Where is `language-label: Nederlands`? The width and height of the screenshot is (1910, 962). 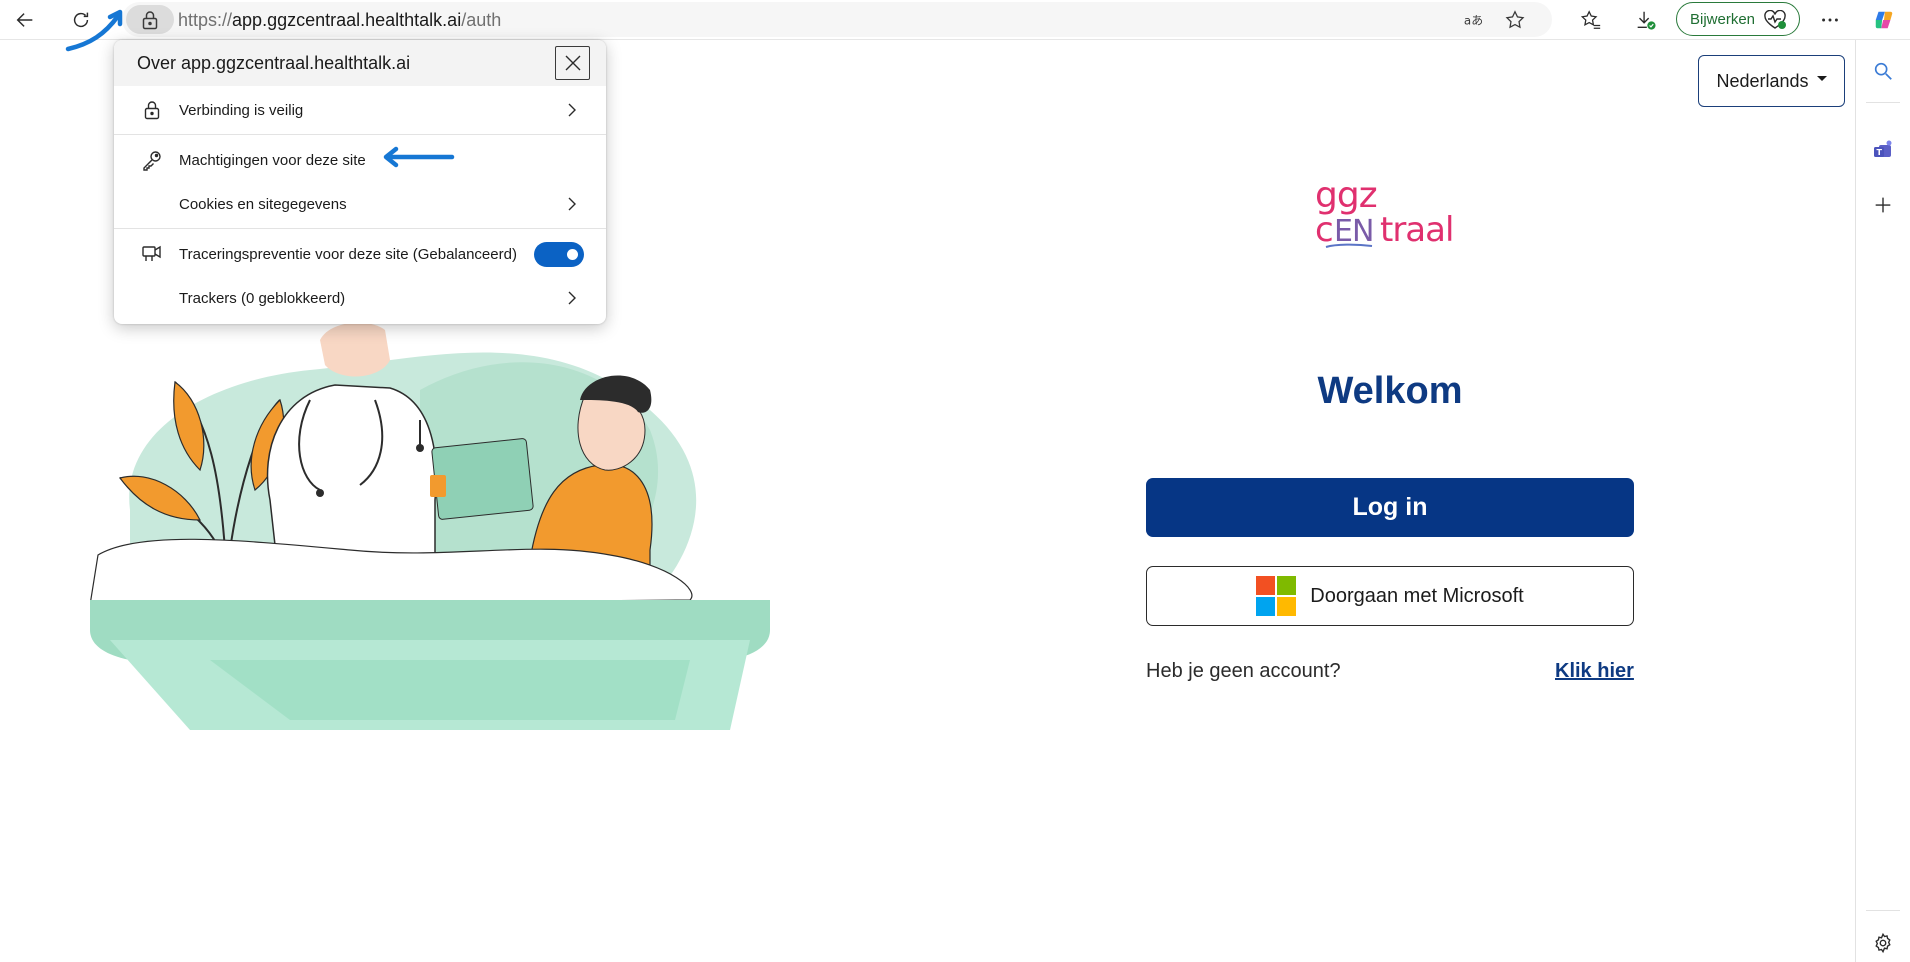
language-label: Nederlands is located at coordinates (1762, 80).